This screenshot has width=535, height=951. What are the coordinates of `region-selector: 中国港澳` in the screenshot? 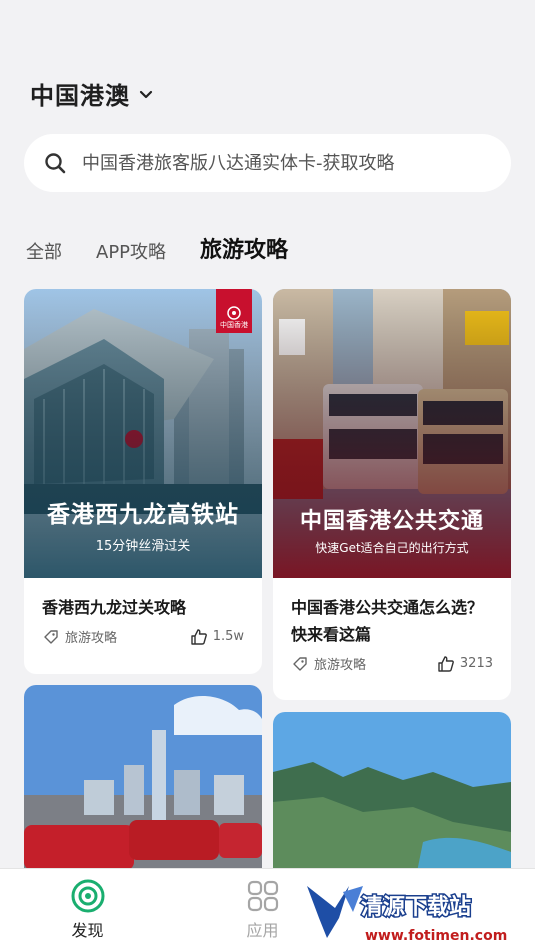 It's located at (92, 93).